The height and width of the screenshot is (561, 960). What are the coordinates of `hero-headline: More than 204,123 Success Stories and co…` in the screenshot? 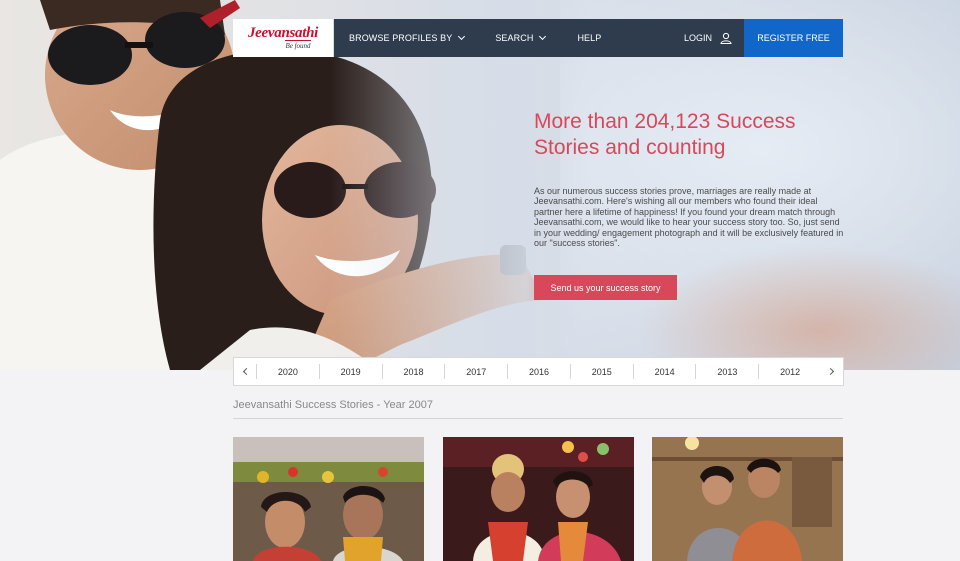 It's located at (665, 134).